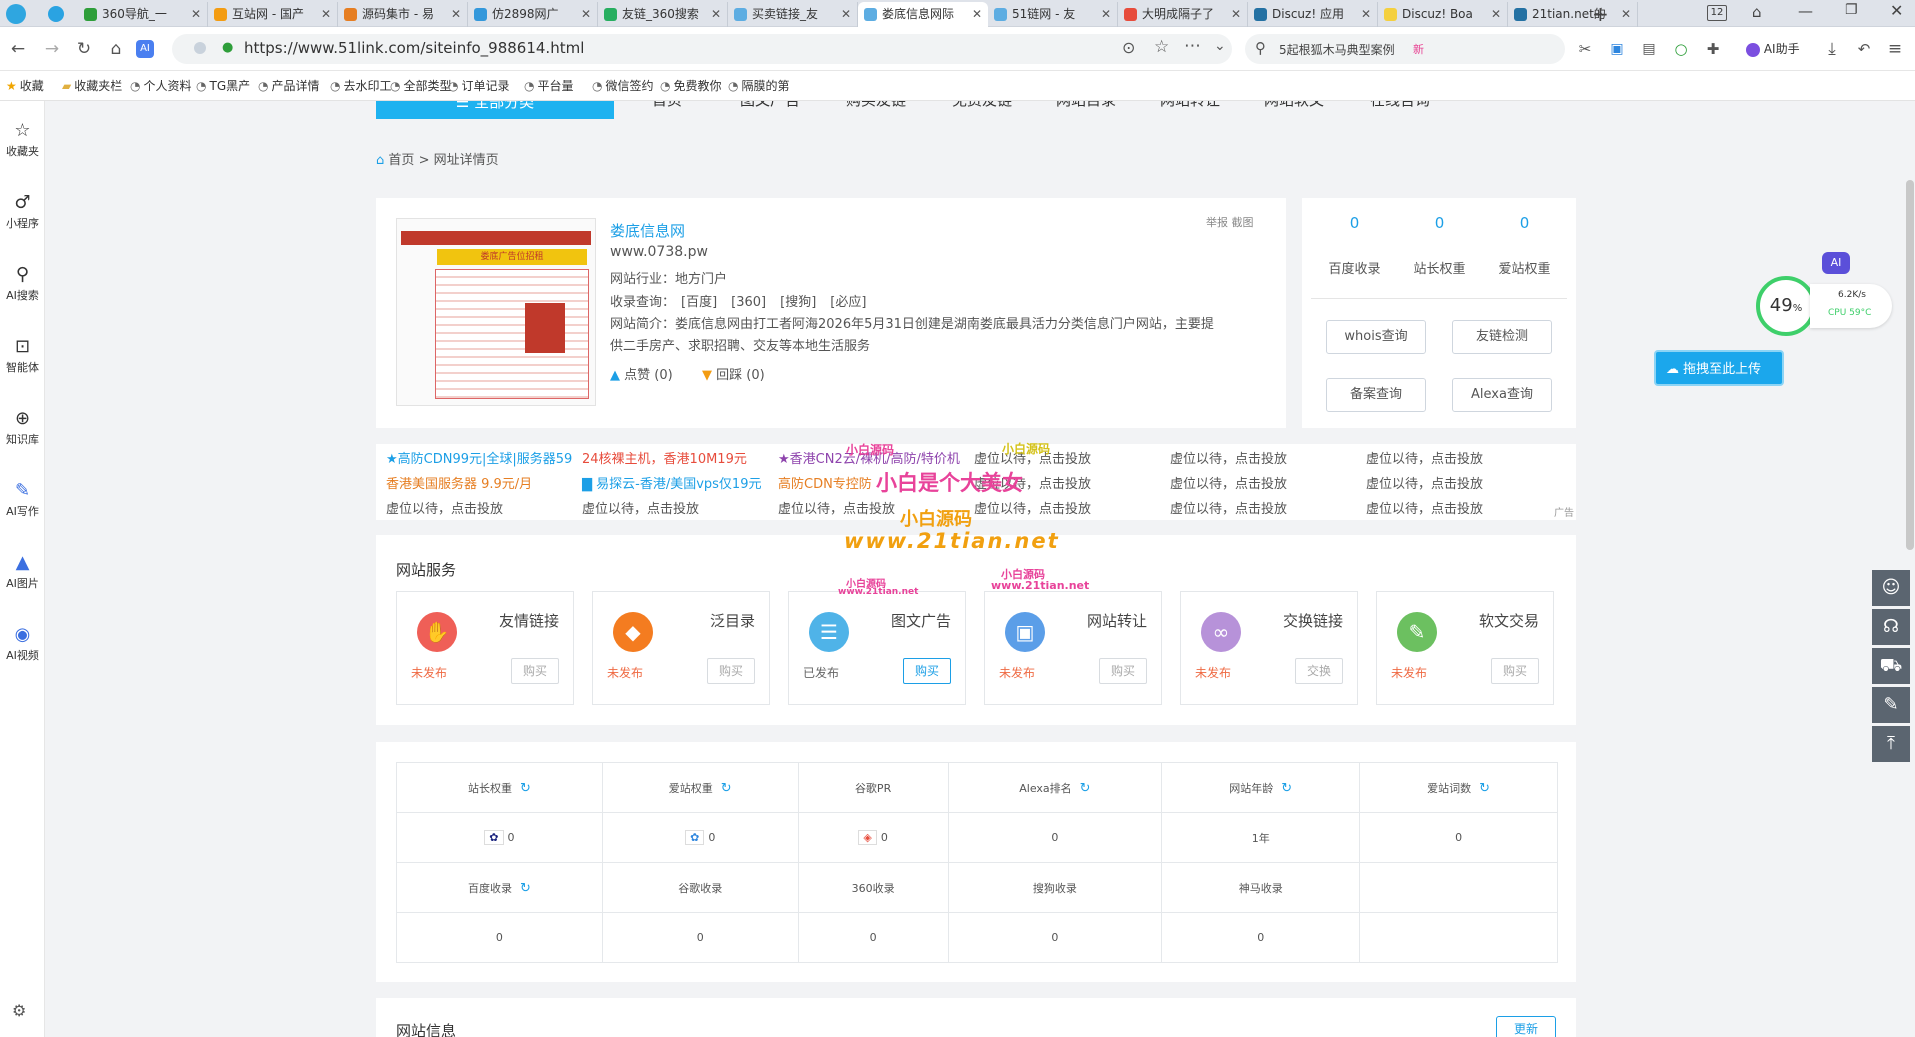 The width and height of the screenshot is (1915, 1037). I want to click on ad-link: 香港美国服务器 9.9元/月, so click(459, 482).